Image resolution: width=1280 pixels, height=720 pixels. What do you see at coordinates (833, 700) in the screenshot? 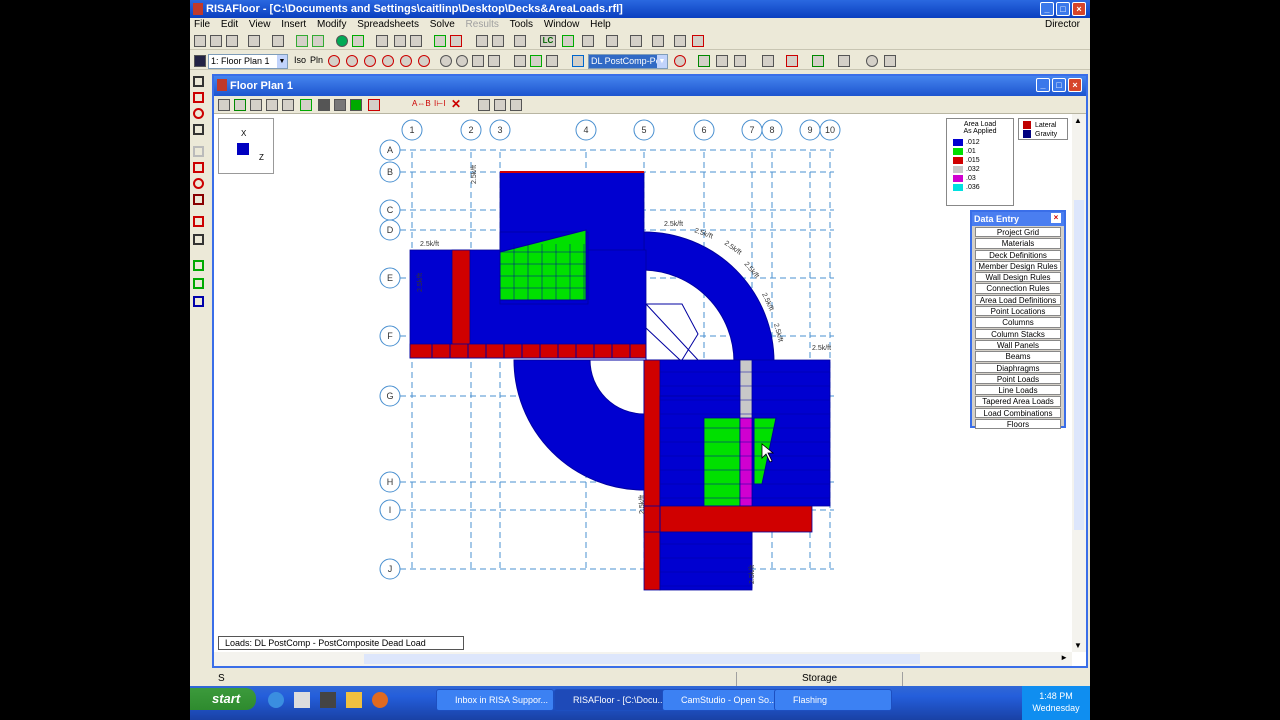
I see `task-flashing: Flashing` at bounding box center [833, 700].